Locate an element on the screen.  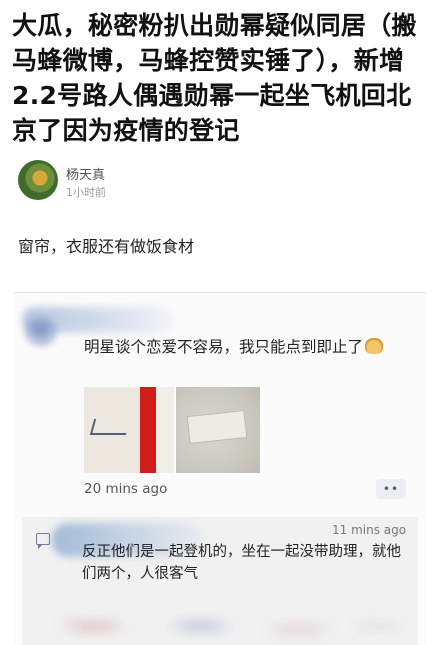
avatar is located at coordinates (38, 180).